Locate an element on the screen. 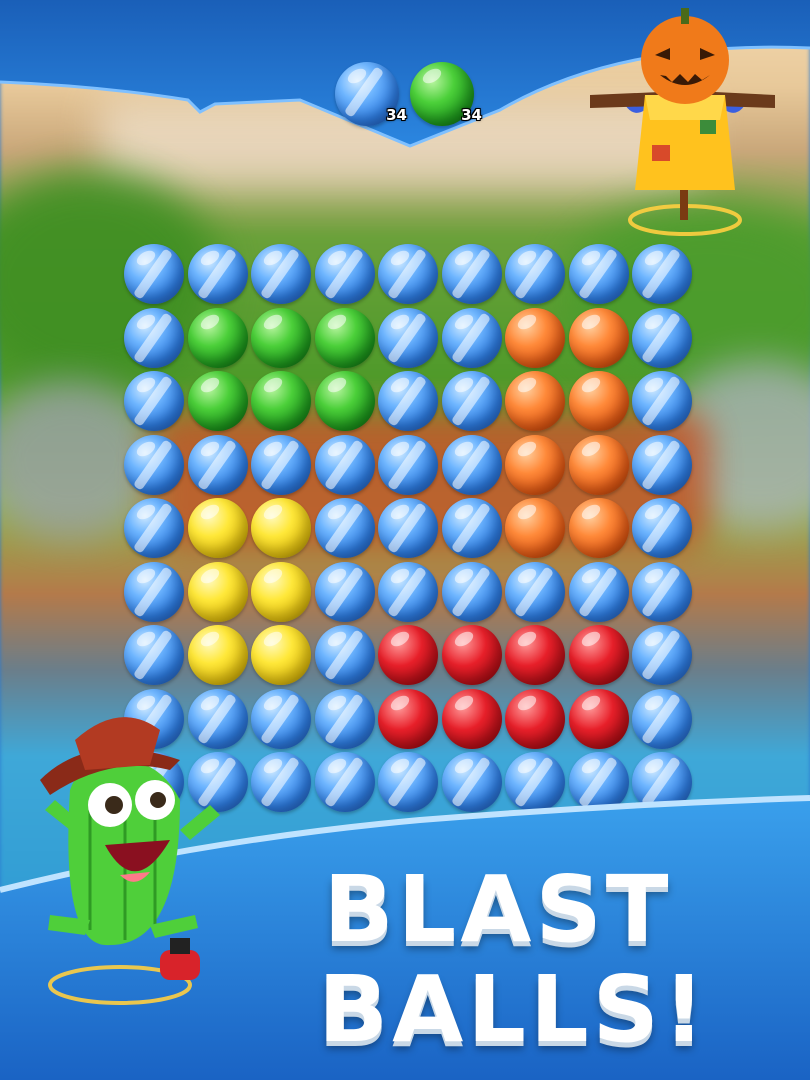 This screenshot has height=1080, width=810. headline-line1: BLAST is located at coordinates (498, 909).